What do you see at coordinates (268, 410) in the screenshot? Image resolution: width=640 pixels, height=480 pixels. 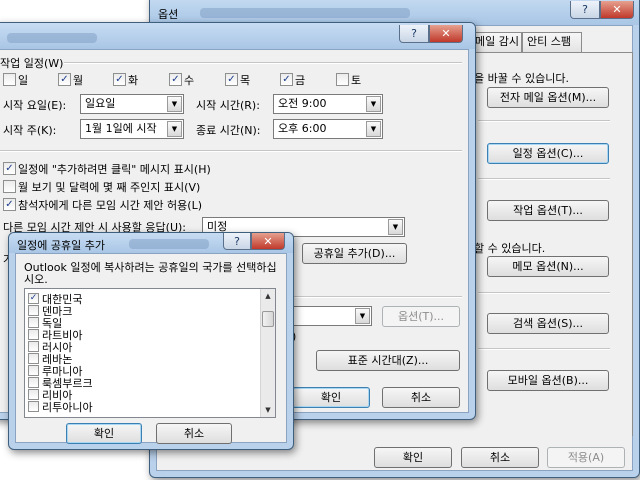 I see `scroll-down-icon: ▼` at bounding box center [268, 410].